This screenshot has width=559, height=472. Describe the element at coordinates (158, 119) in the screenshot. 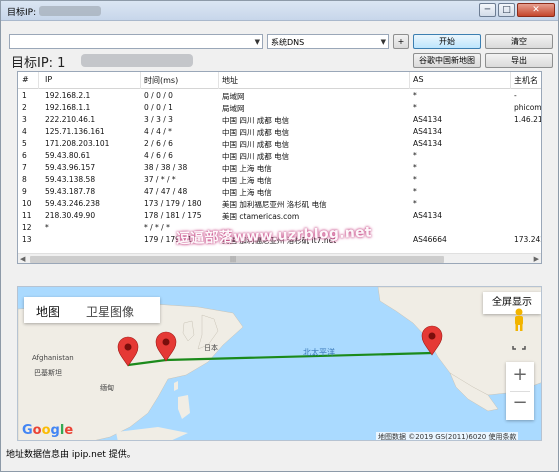

I see `cell-time: 3 / 3 / 3` at that location.